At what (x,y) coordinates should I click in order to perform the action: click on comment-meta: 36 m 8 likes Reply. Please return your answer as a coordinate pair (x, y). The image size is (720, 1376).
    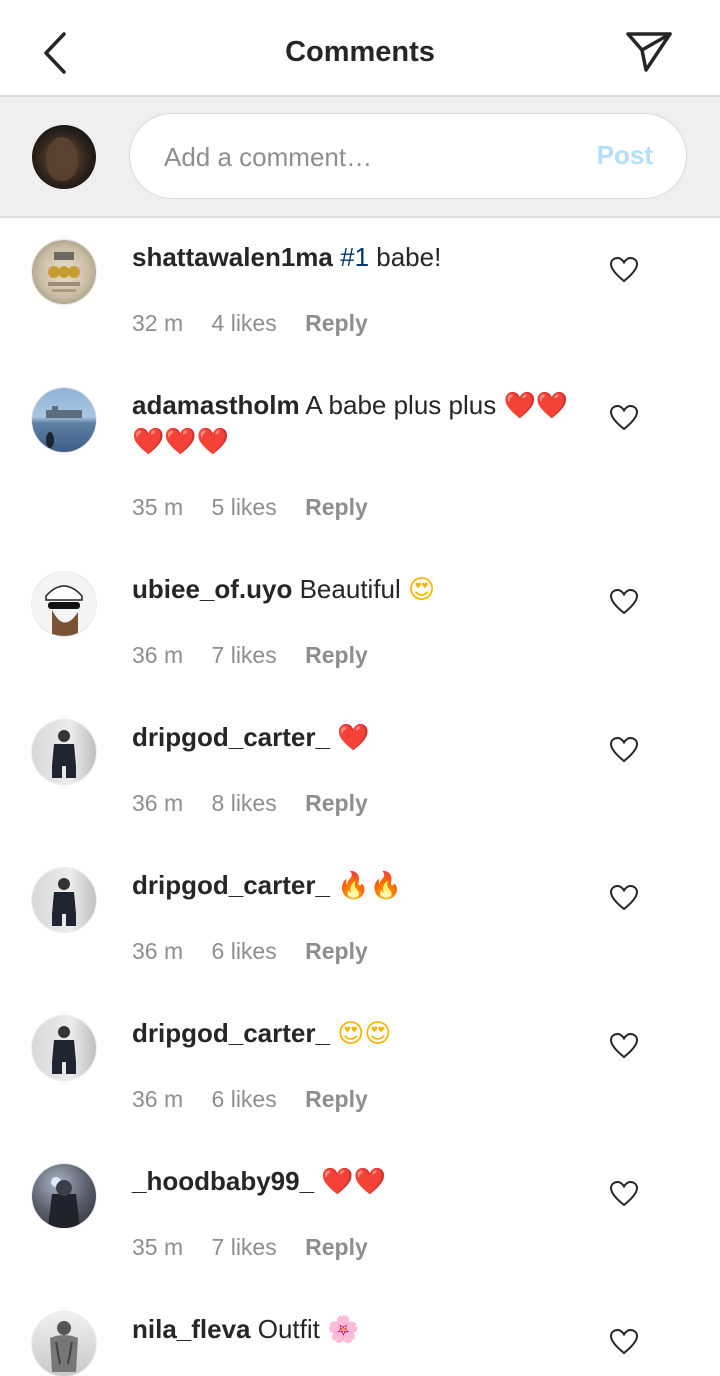
    Looking at the image, I should click on (261, 803).